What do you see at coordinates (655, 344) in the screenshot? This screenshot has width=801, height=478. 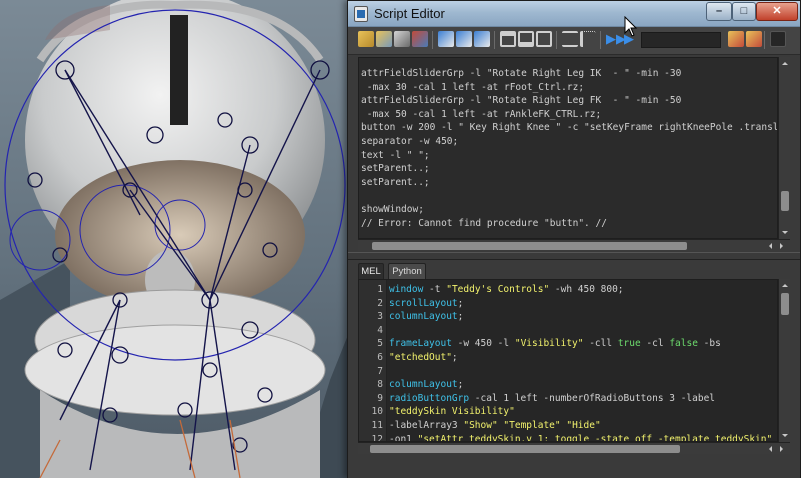 I see `code-token: -cl` at bounding box center [655, 344].